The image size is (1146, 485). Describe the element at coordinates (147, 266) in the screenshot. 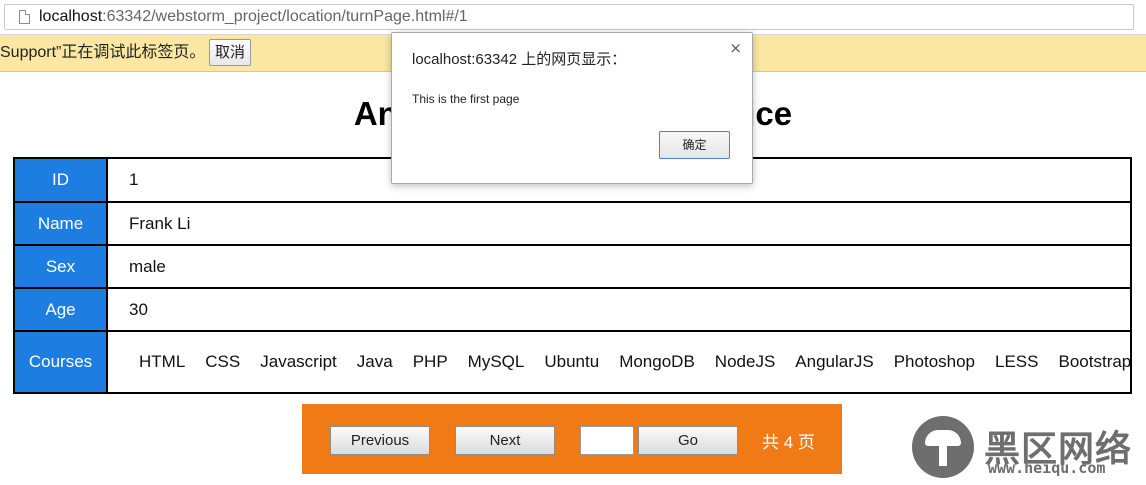

I see `row-value-sex: male` at that location.